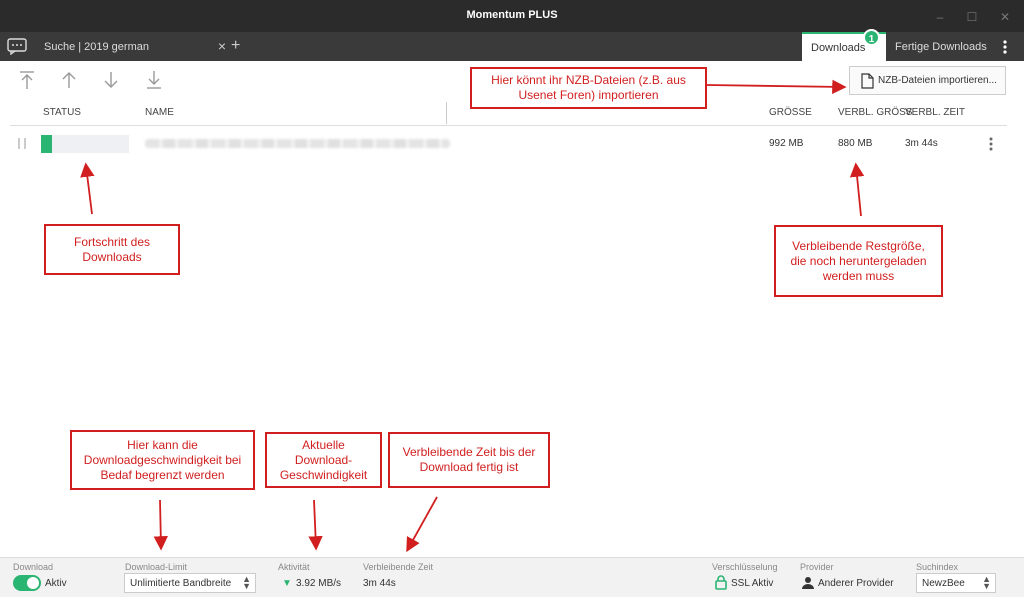 The width and height of the screenshot is (1024, 597). I want to click on provider-value: Anderer Provider, so click(856, 583).